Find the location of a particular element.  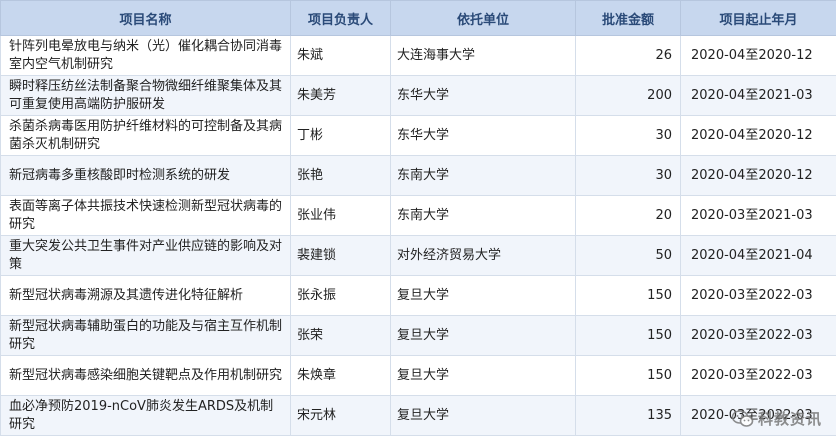

cell-host-unit: 对外经济贸易大学 is located at coordinates (483, 255).